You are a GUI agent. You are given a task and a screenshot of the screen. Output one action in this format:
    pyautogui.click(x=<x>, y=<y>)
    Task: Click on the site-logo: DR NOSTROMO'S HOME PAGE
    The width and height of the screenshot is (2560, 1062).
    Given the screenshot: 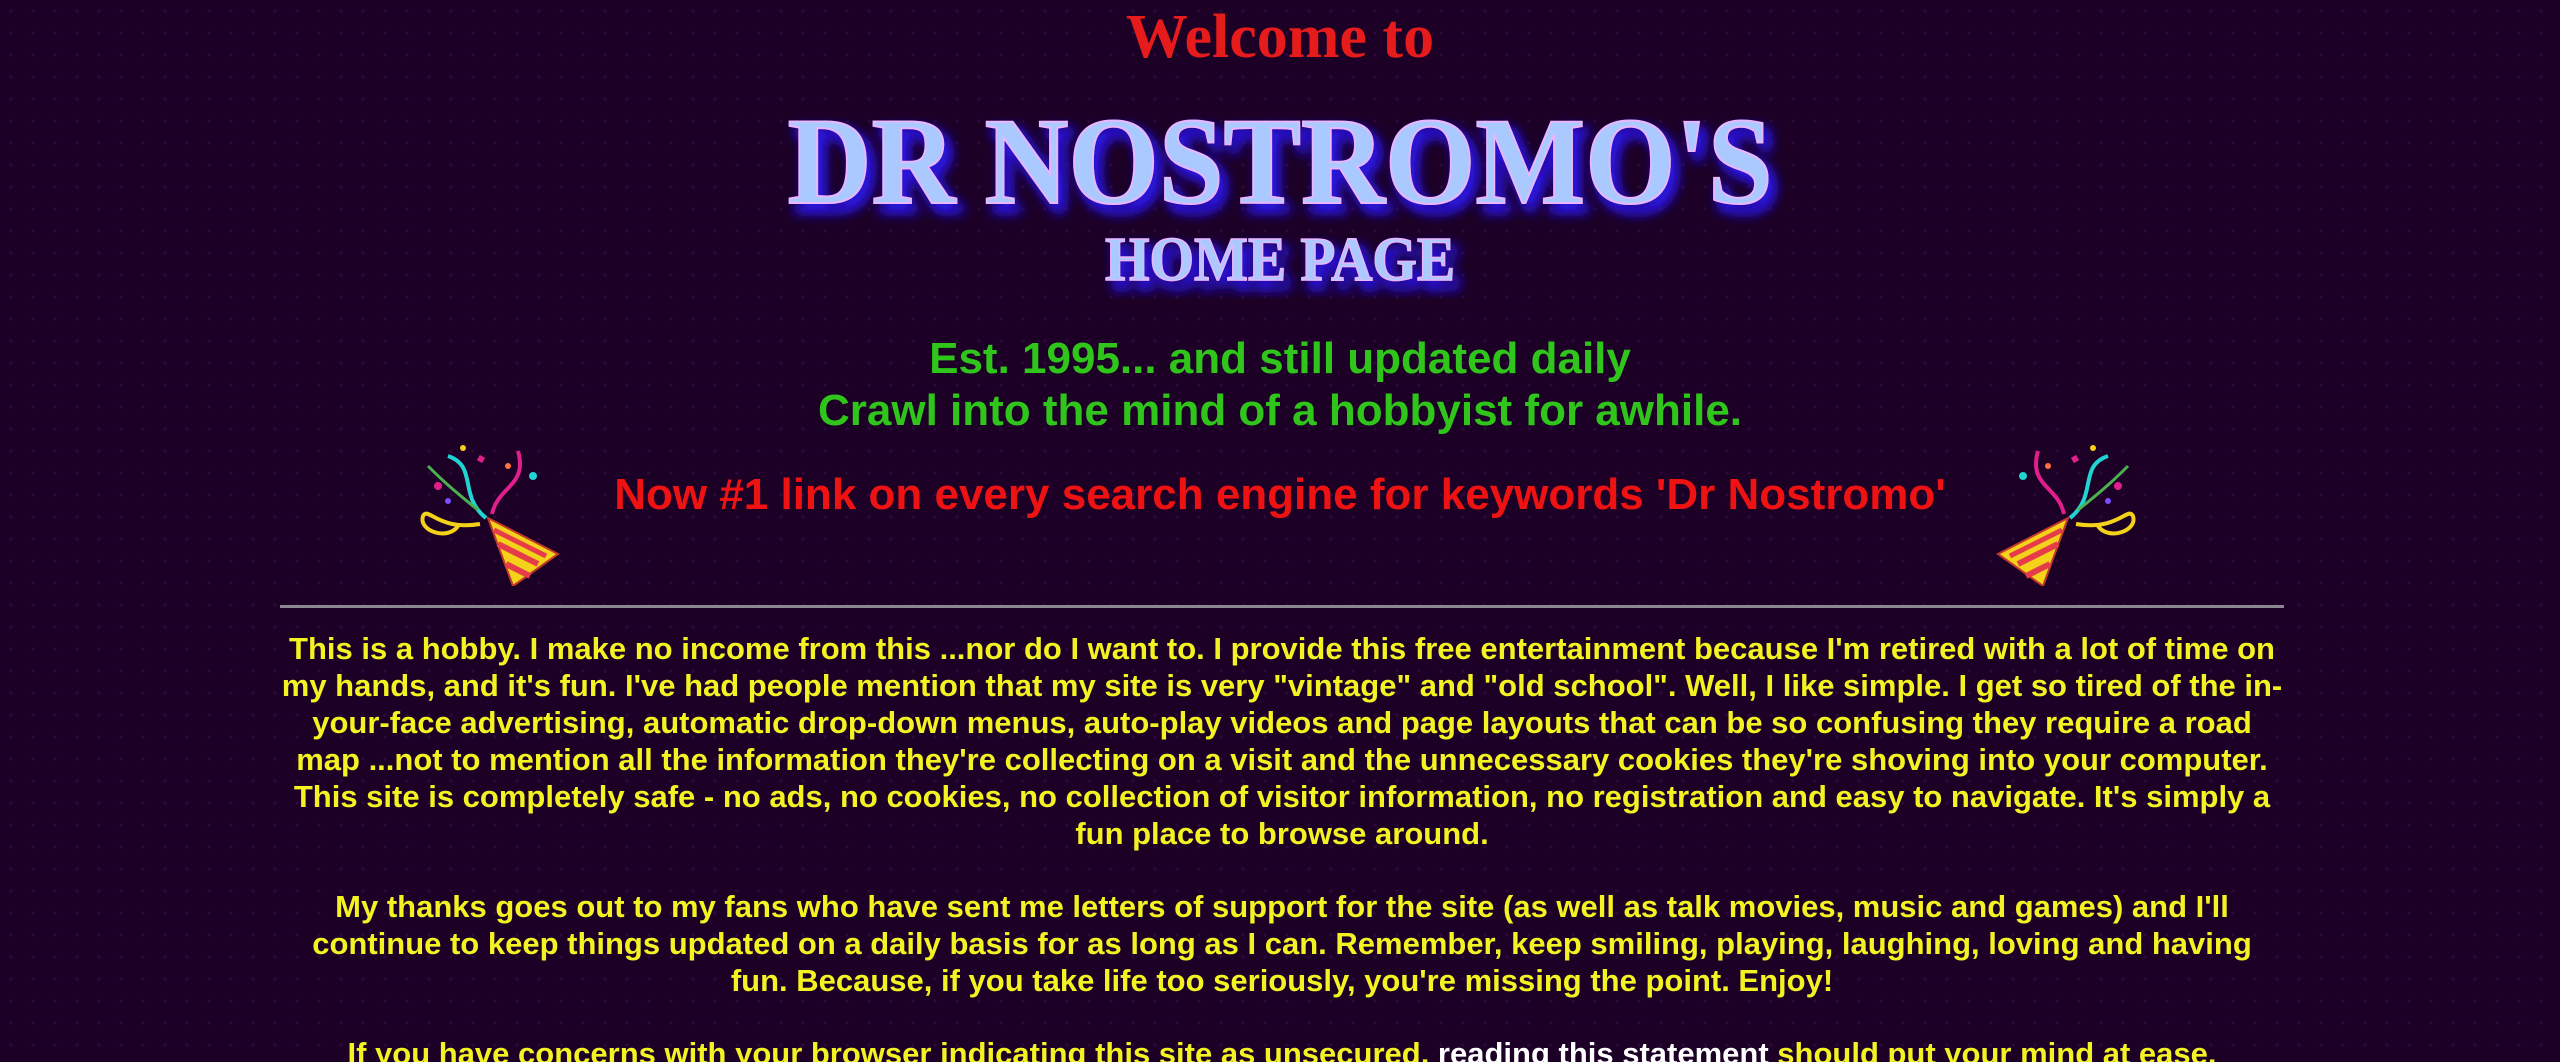 What is the action you would take?
    pyautogui.click(x=1280, y=178)
    